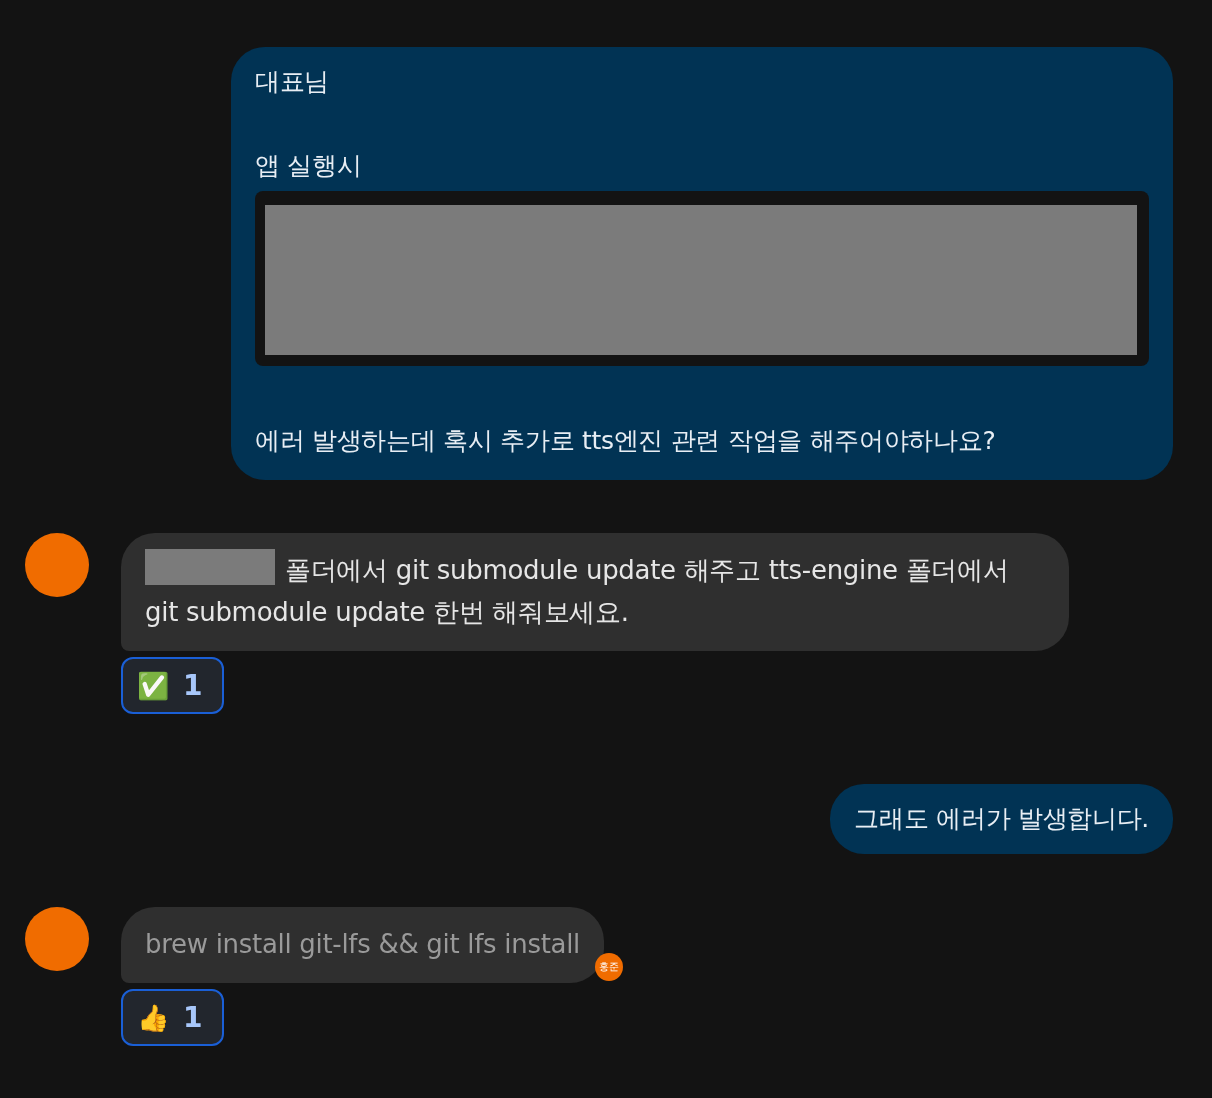 The image size is (1212, 1098). I want to click on message-text: 그래도 에러가 발생합니다., so click(1001, 819).